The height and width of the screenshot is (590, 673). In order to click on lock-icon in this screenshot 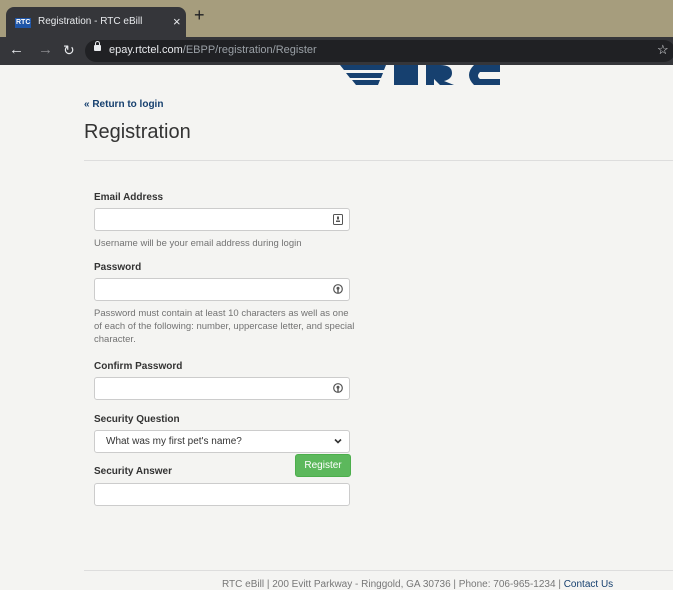, I will do `click(97, 46)`.